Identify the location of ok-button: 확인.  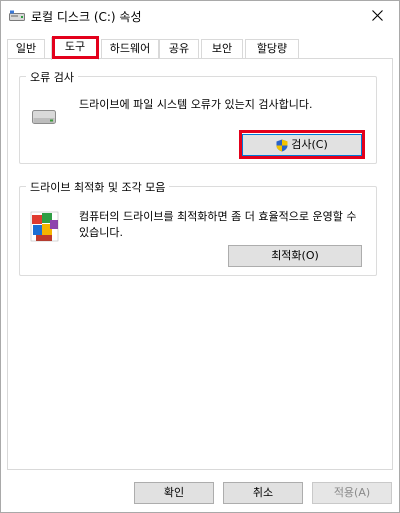
(174, 493).